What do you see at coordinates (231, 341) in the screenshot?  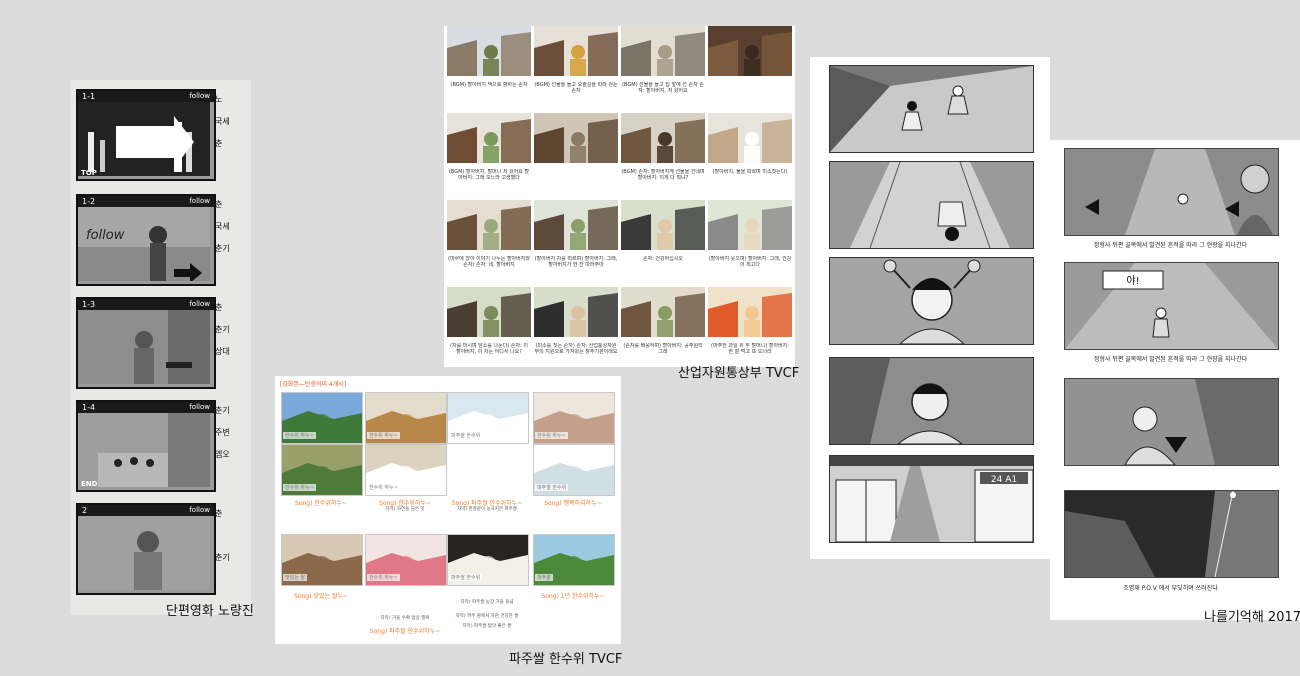 I see `frame-notes: 춘 춘기 상대` at bounding box center [231, 341].